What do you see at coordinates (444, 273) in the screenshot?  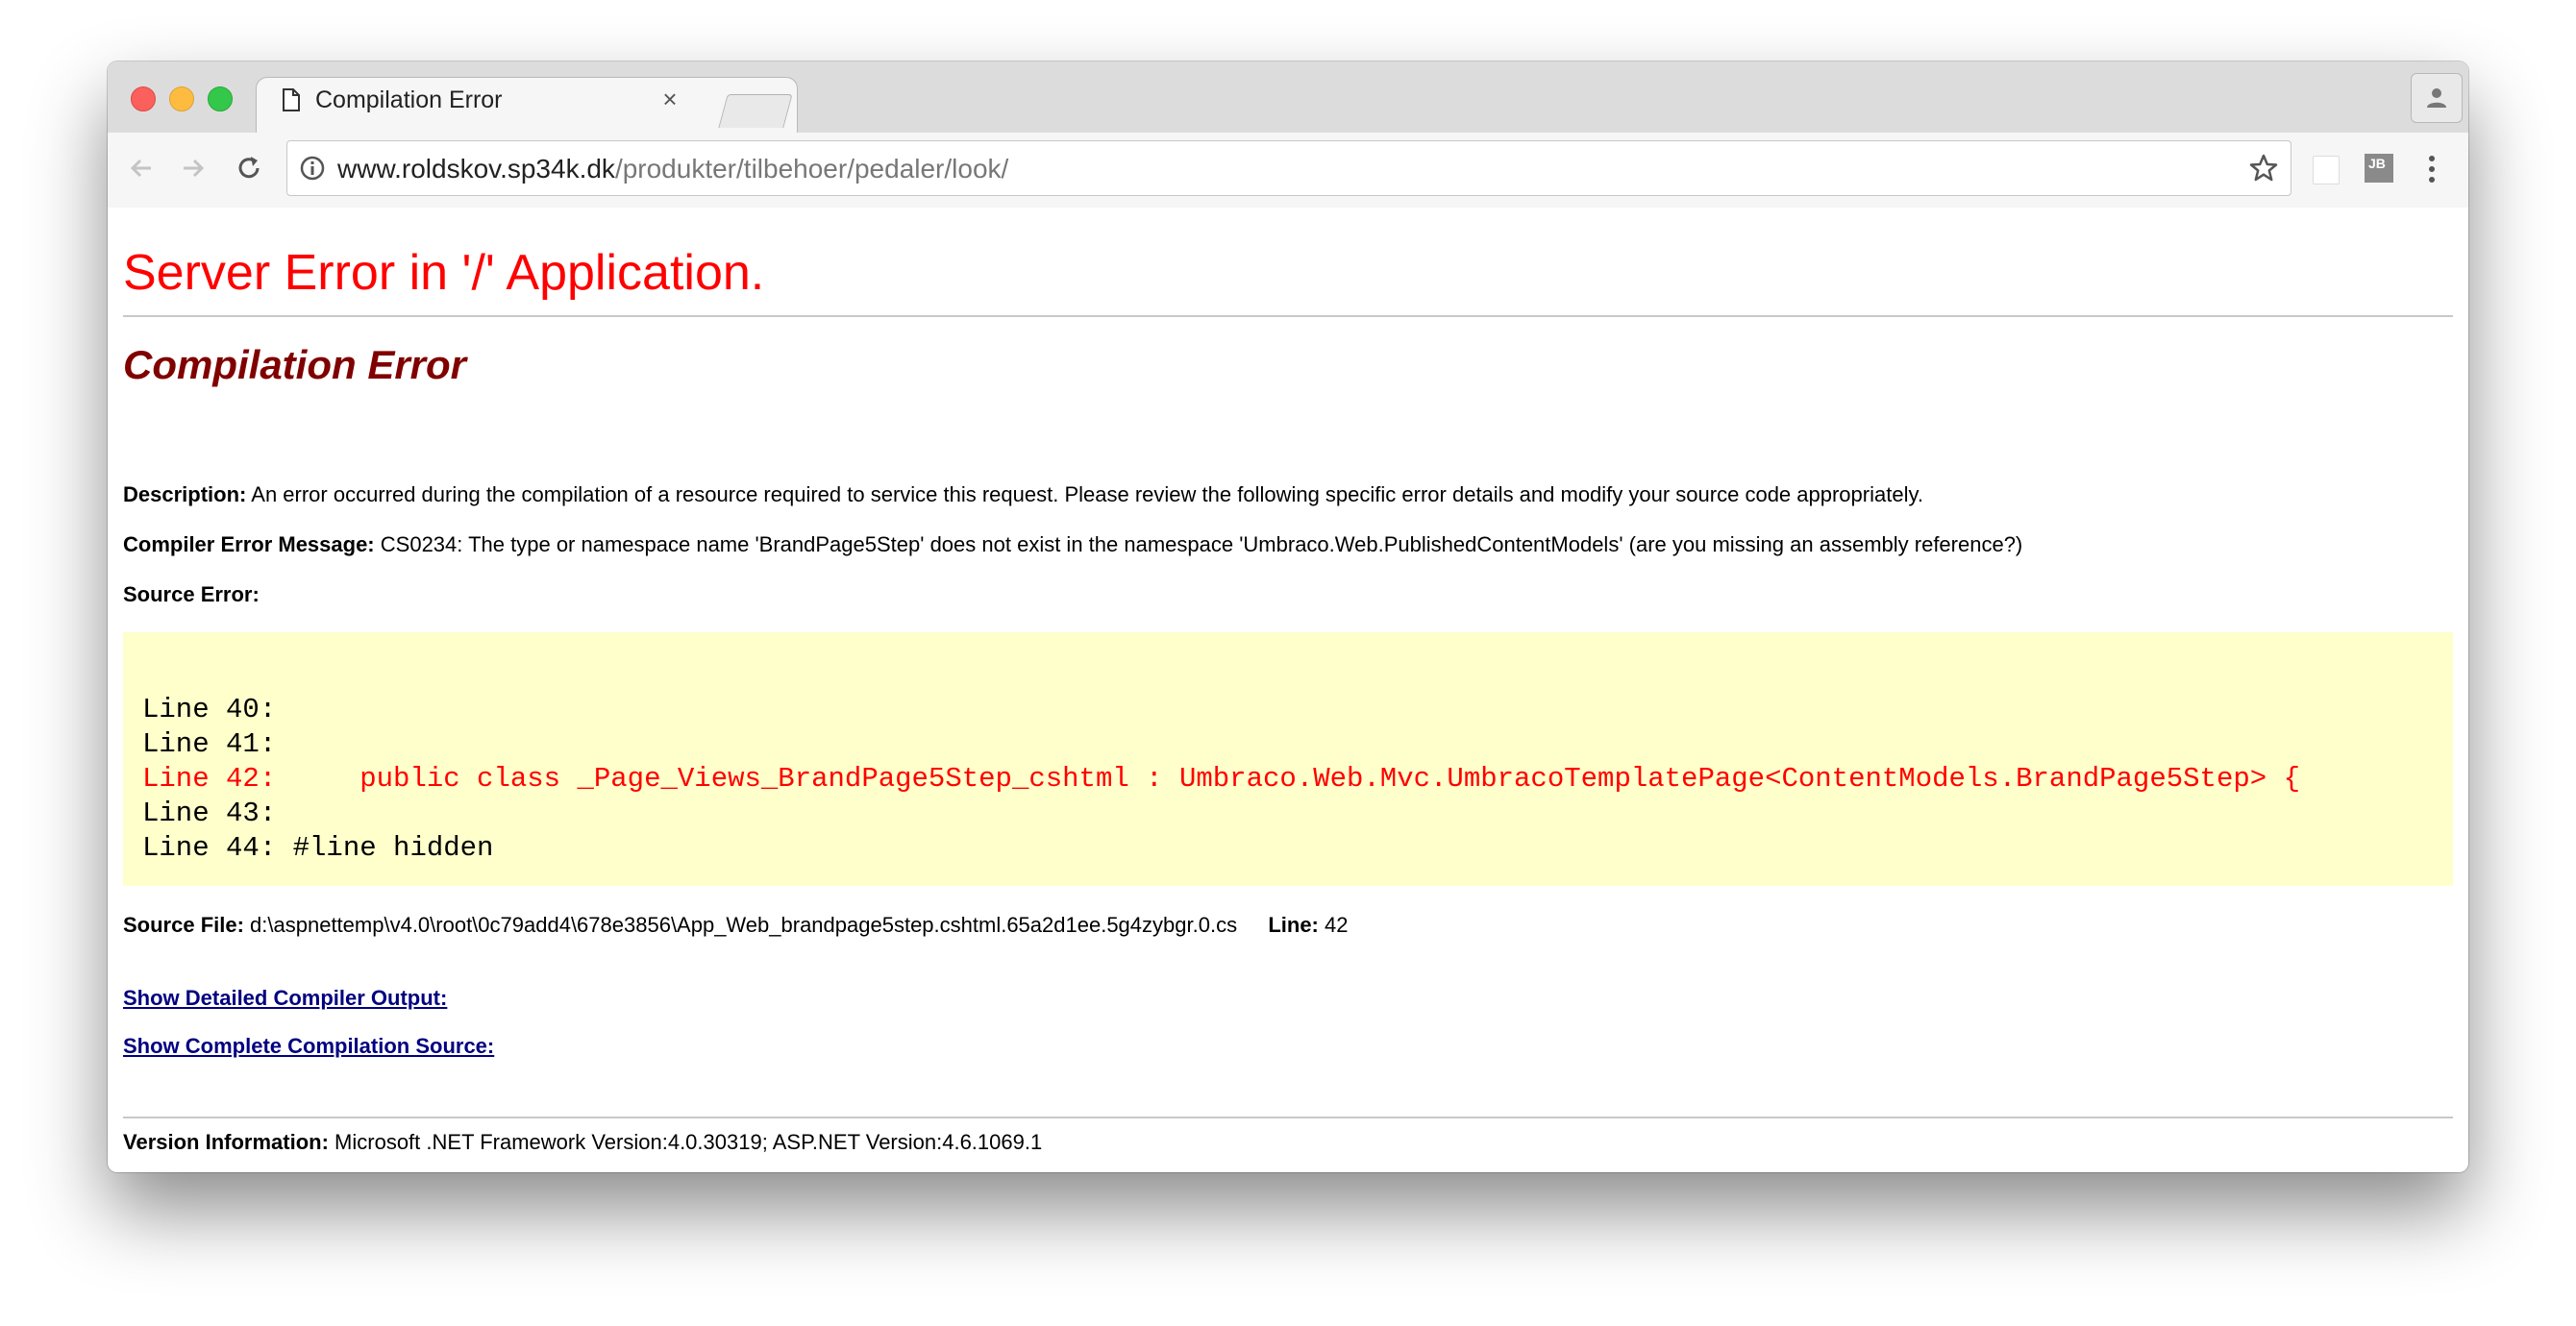 I see `page-title: Server Error in '/' Application.` at bounding box center [444, 273].